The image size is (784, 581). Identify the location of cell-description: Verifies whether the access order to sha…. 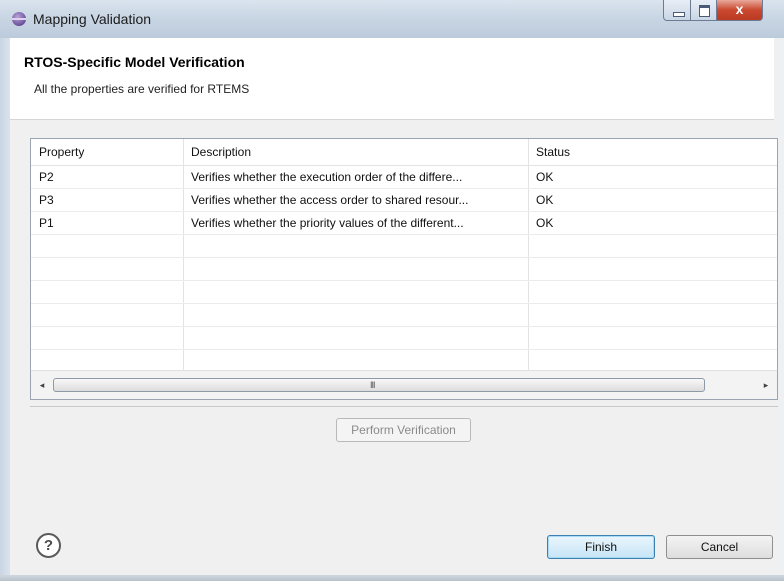
(330, 200).